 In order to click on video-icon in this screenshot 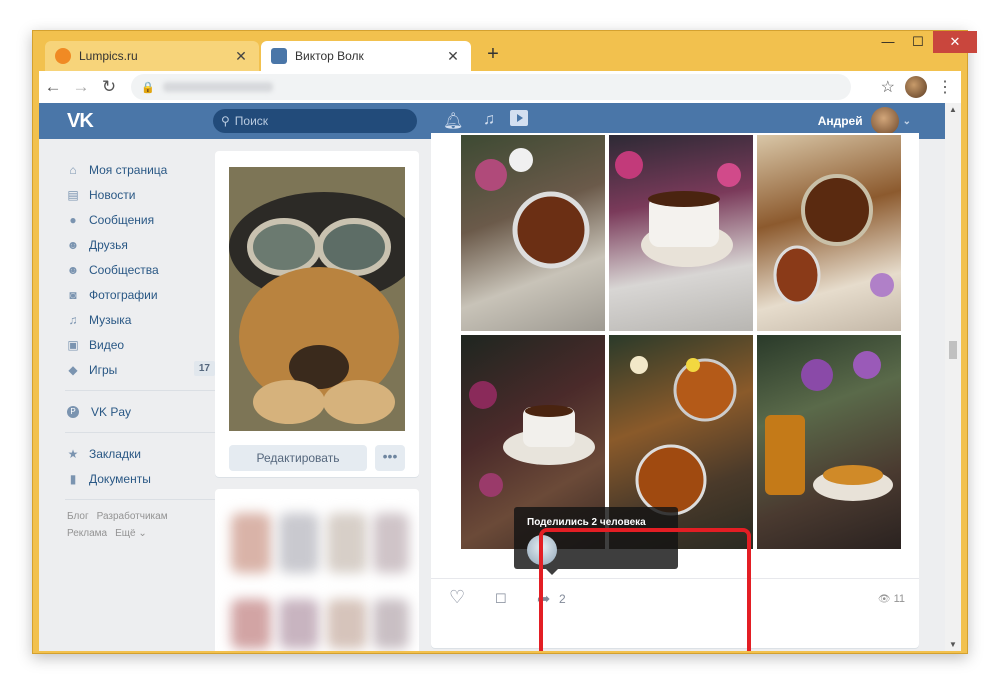, I will do `click(519, 120)`.